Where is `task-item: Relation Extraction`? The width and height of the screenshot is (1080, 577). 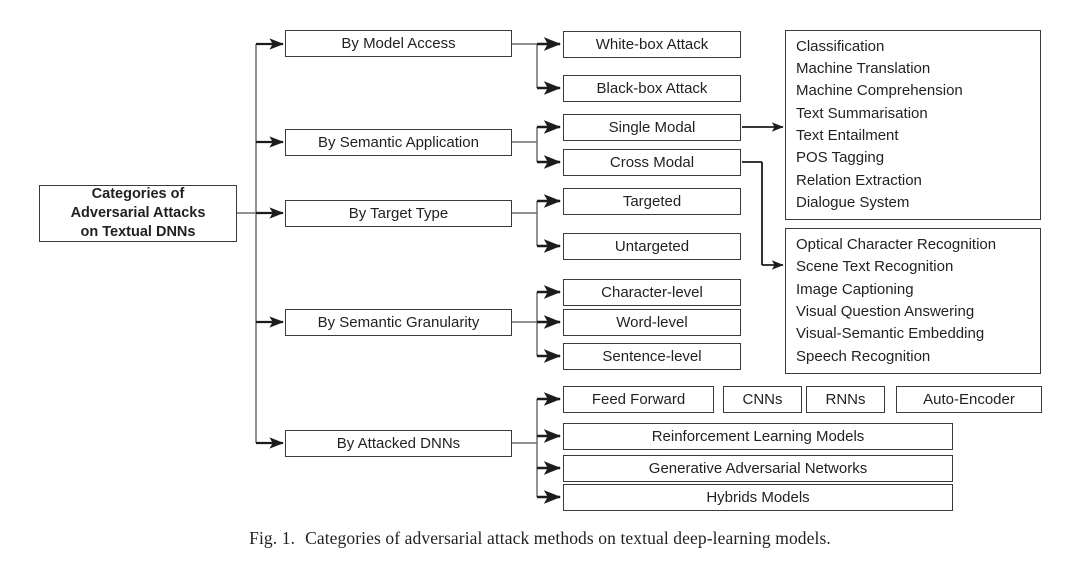
task-item: Relation Extraction is located at coordinates (859, 180).